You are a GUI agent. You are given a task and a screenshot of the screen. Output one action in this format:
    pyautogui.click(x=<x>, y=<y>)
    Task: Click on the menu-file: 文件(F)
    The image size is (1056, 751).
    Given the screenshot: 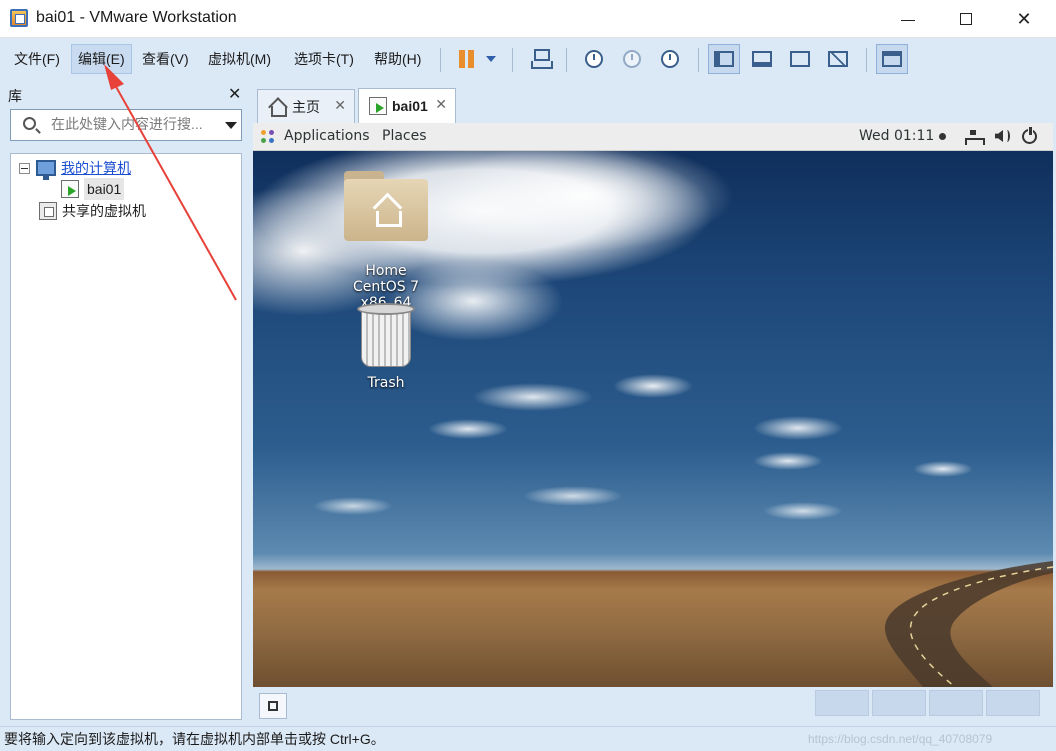 What is the action you would take?
    pyautogui.click(x=37, y=59)
    